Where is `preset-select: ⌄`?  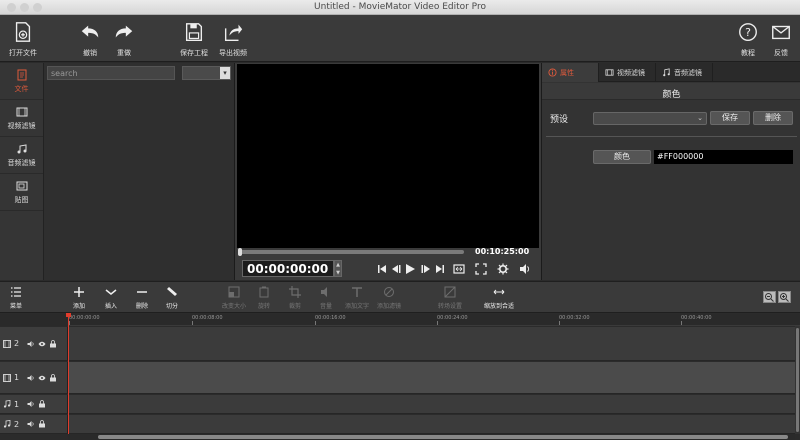 preset-select: ⌄ is located at coordinates (650, 118).